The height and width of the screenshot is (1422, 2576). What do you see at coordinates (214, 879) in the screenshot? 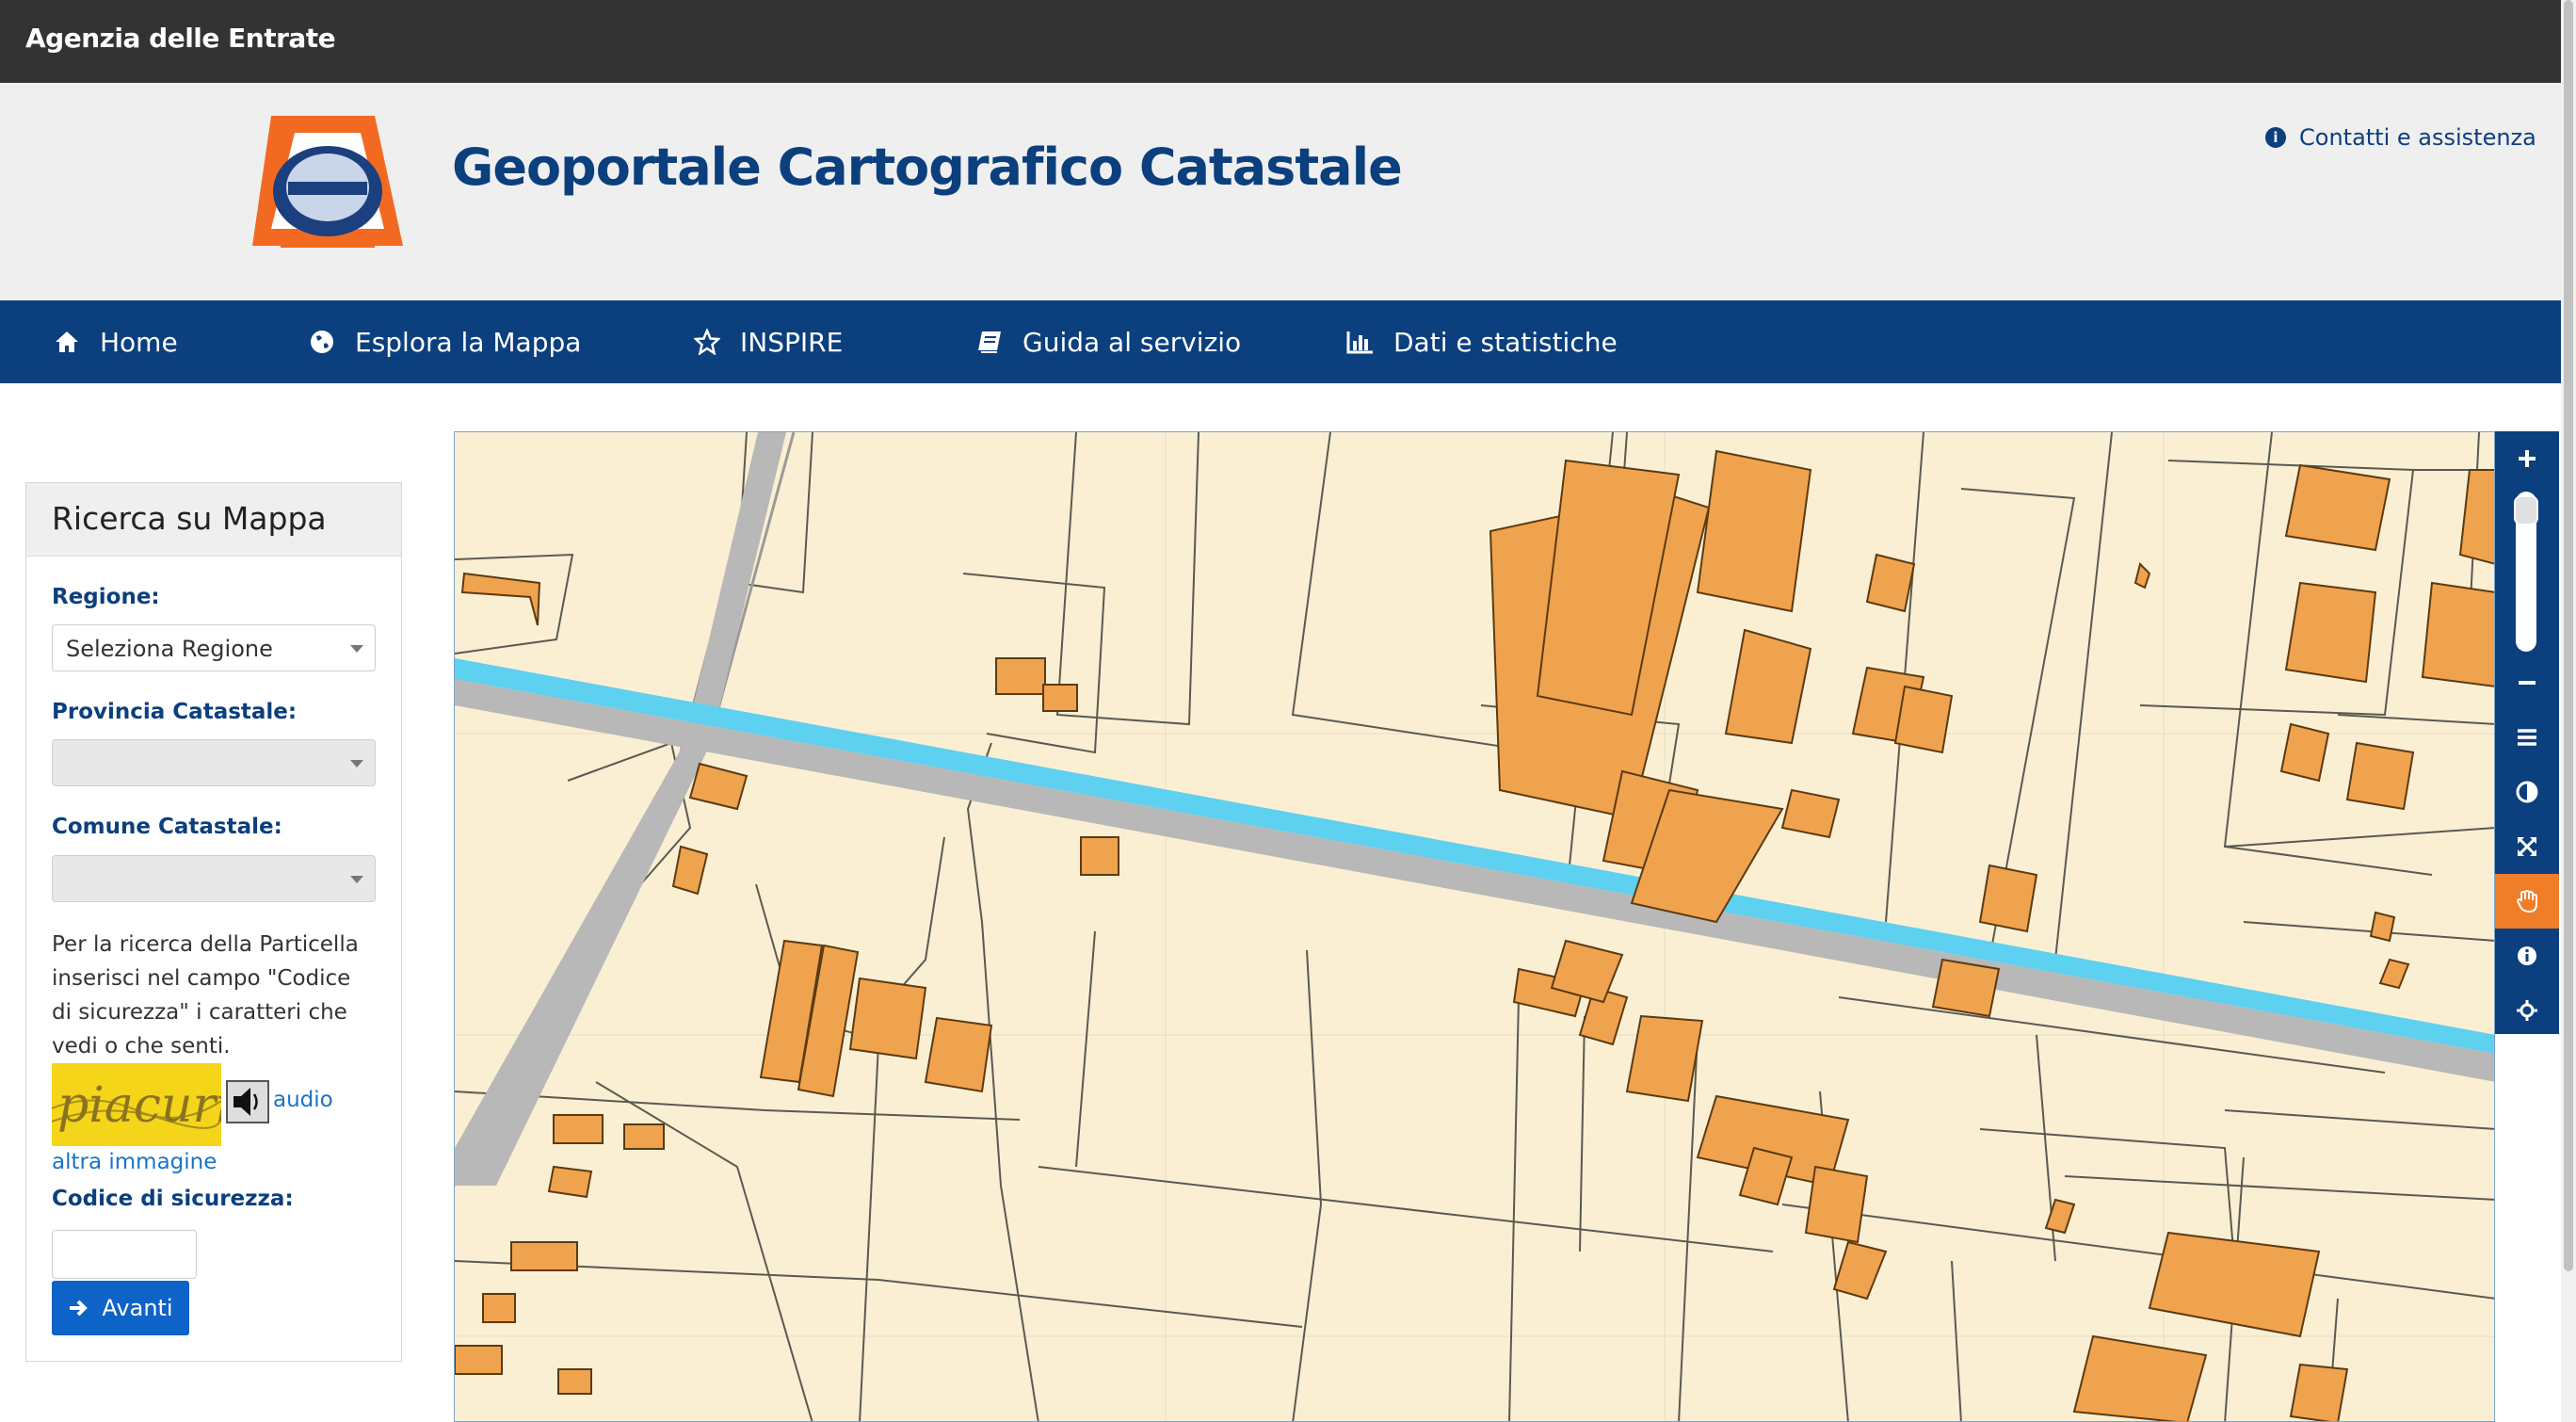
I see `comune-select` at bounding box center [214, 879].